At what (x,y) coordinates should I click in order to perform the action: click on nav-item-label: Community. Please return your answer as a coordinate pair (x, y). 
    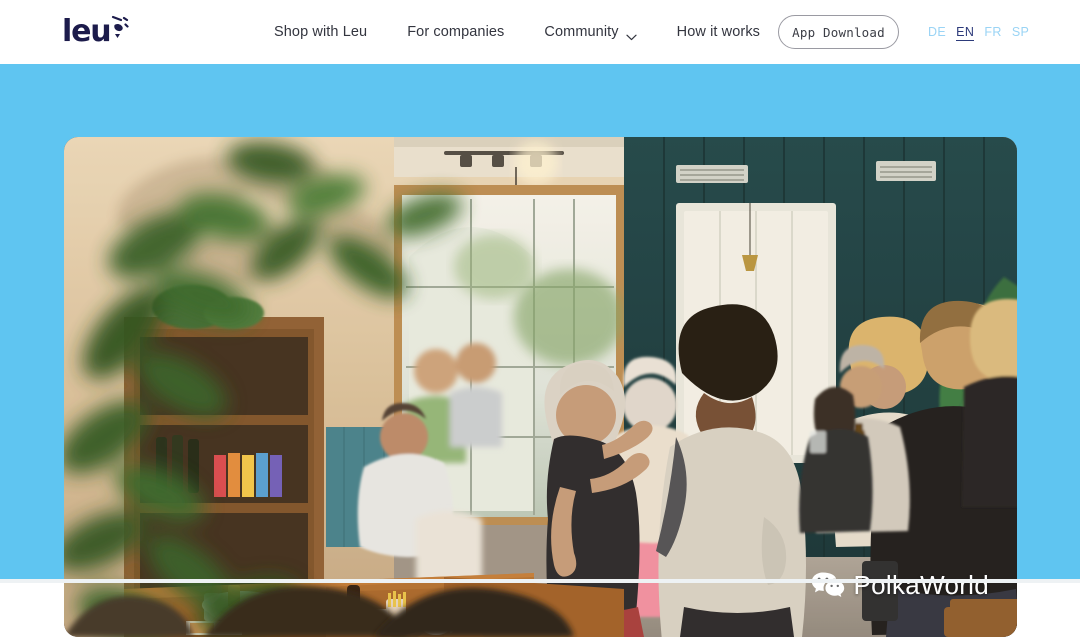
    Looking at the image, I should click on (581, 32).